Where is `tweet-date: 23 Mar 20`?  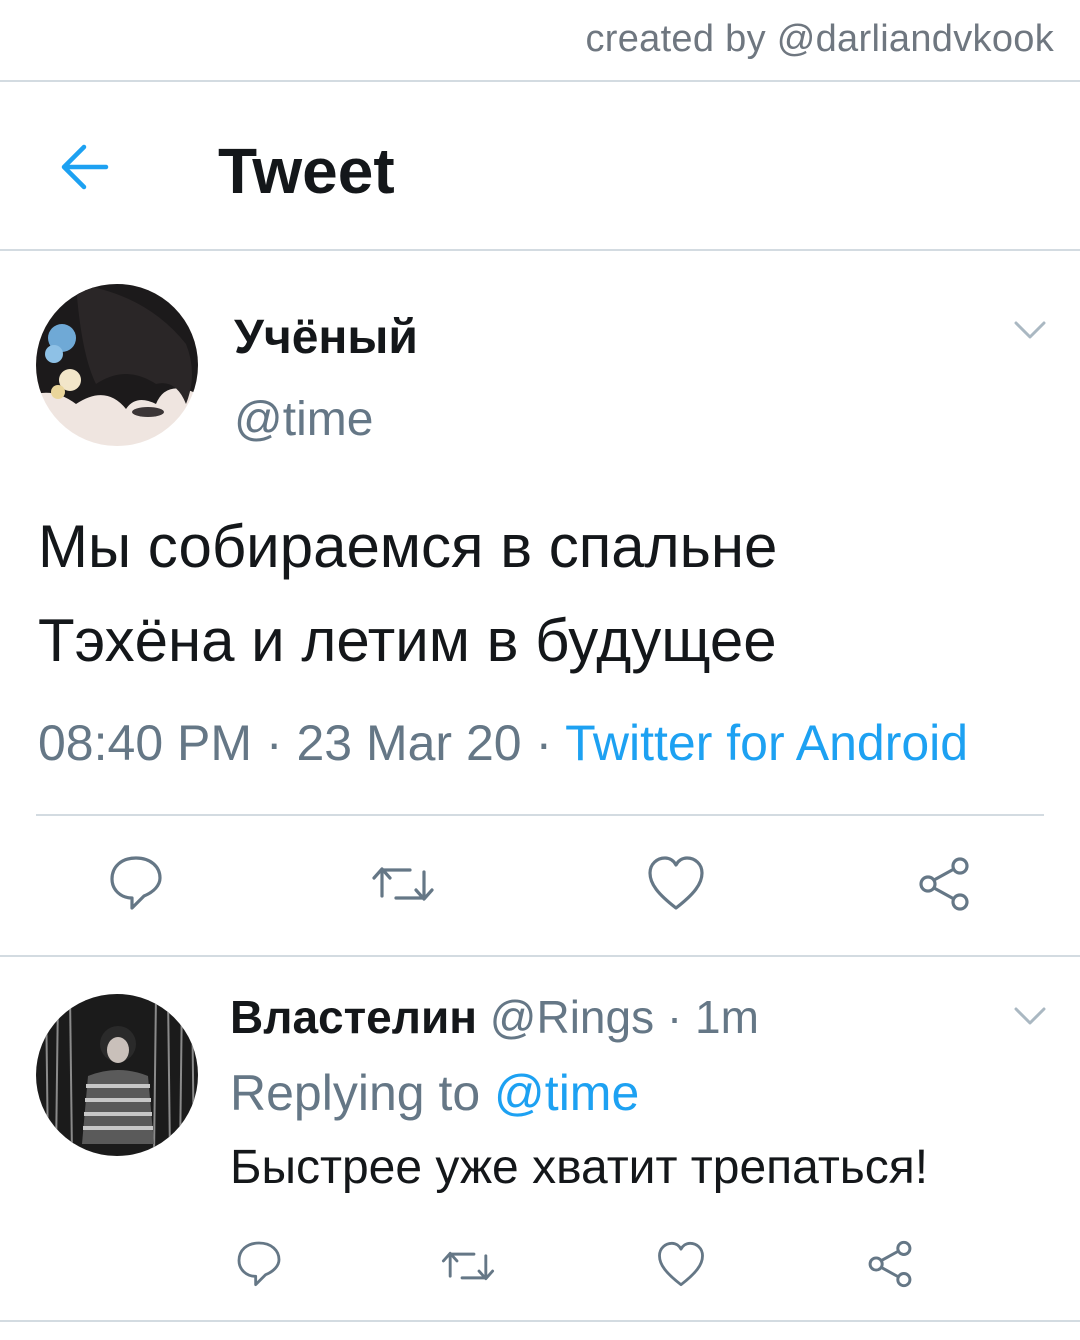
tweet-date: 23 Mar 20 is located at coordinates (409, 743).